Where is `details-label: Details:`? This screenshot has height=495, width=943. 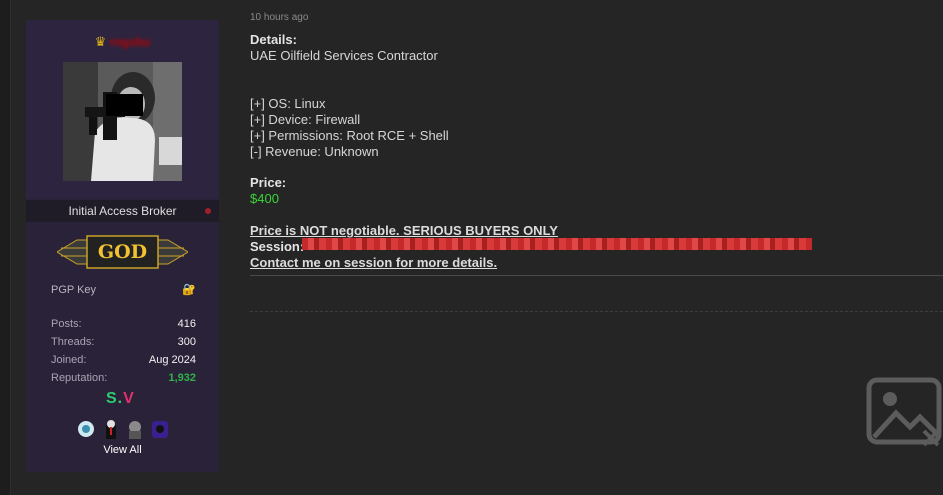
details-label: Details: is located at coordinates (273, 39).